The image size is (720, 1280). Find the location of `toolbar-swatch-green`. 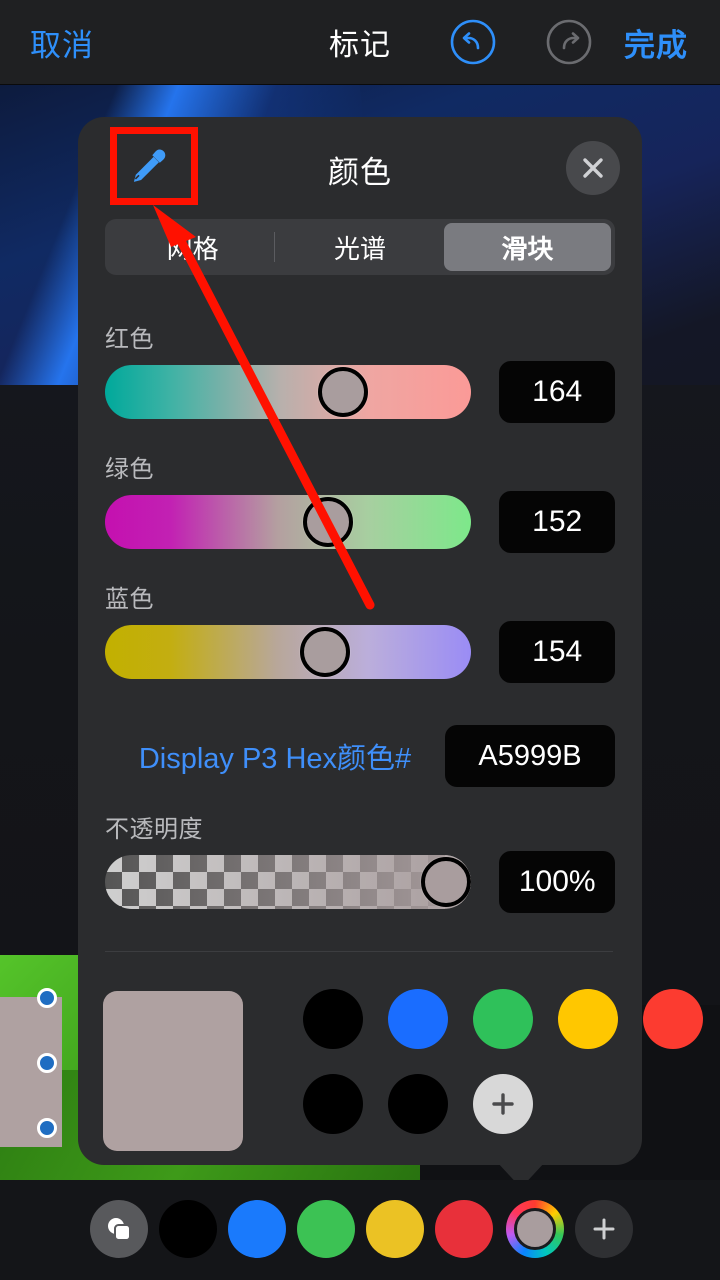

toolbar-swatch-green is located at coordinates (326, 1229).